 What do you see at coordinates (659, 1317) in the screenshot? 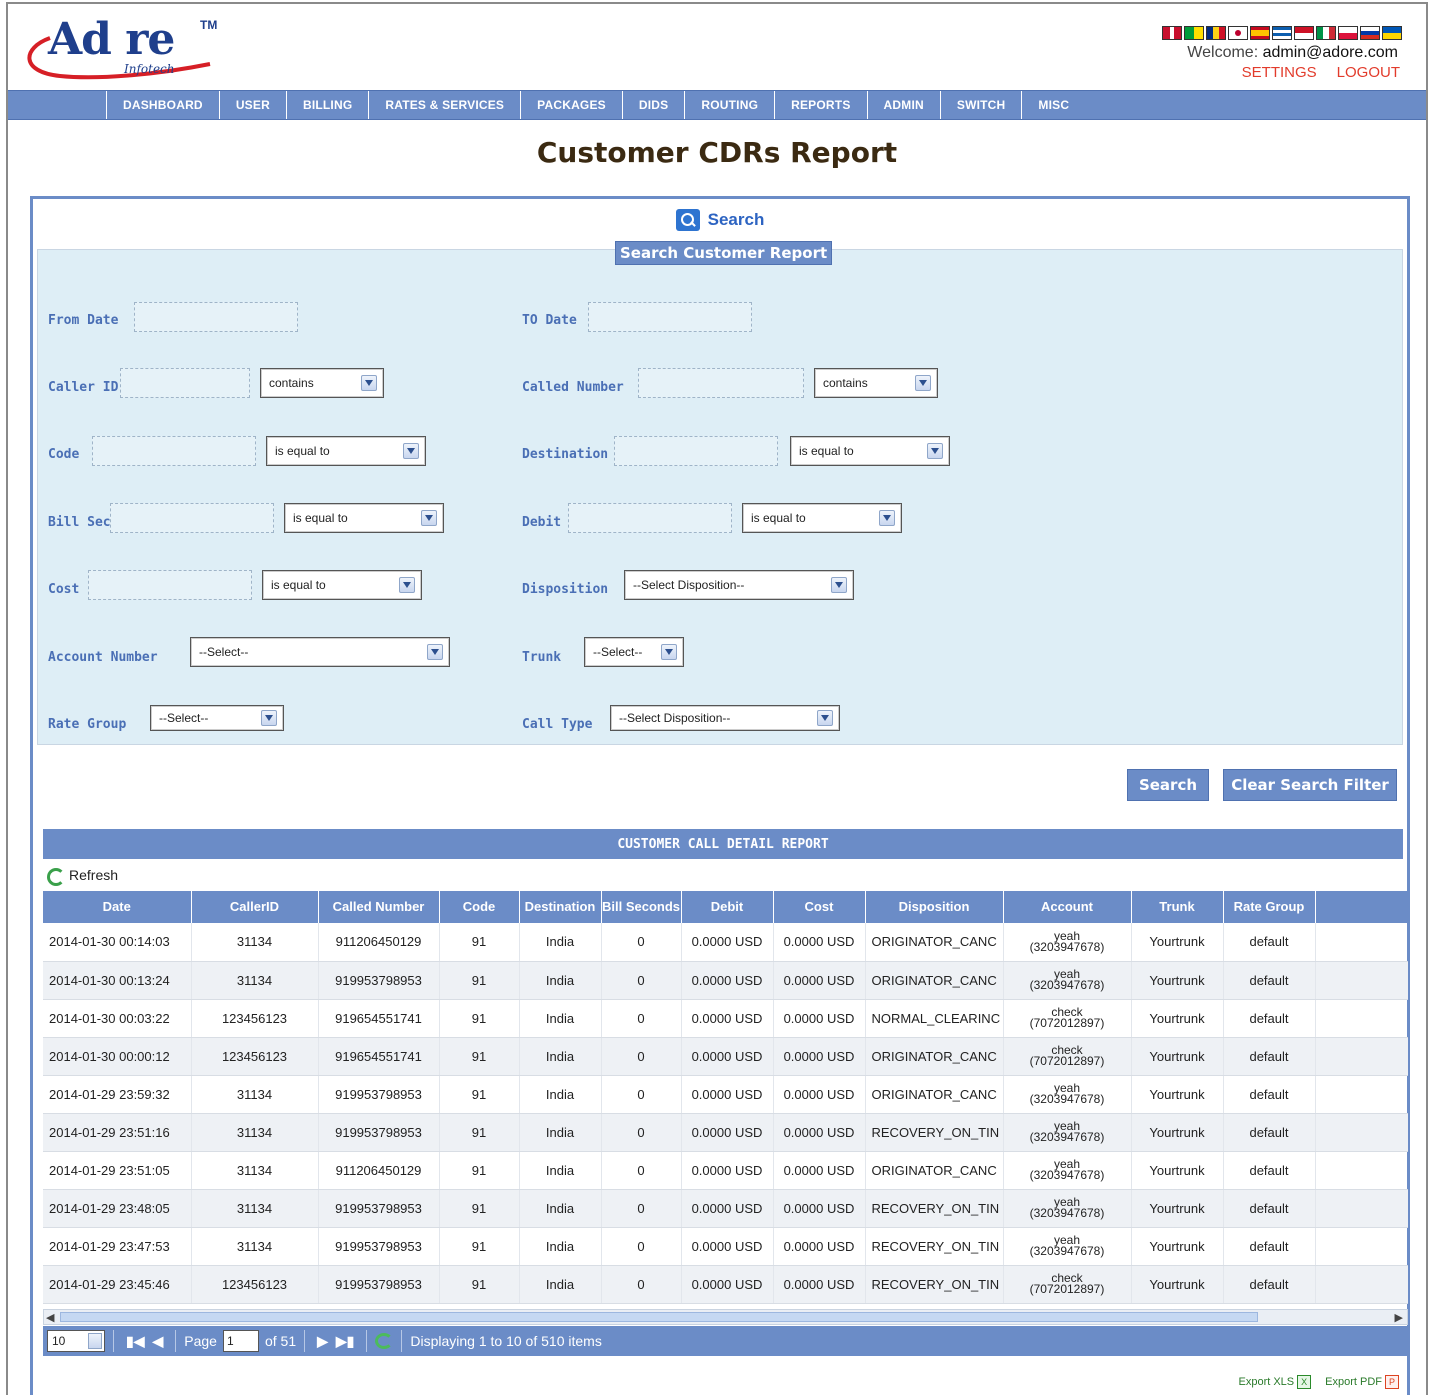
I see `scrollbar-thumb` at bounding box center [659, 1317].